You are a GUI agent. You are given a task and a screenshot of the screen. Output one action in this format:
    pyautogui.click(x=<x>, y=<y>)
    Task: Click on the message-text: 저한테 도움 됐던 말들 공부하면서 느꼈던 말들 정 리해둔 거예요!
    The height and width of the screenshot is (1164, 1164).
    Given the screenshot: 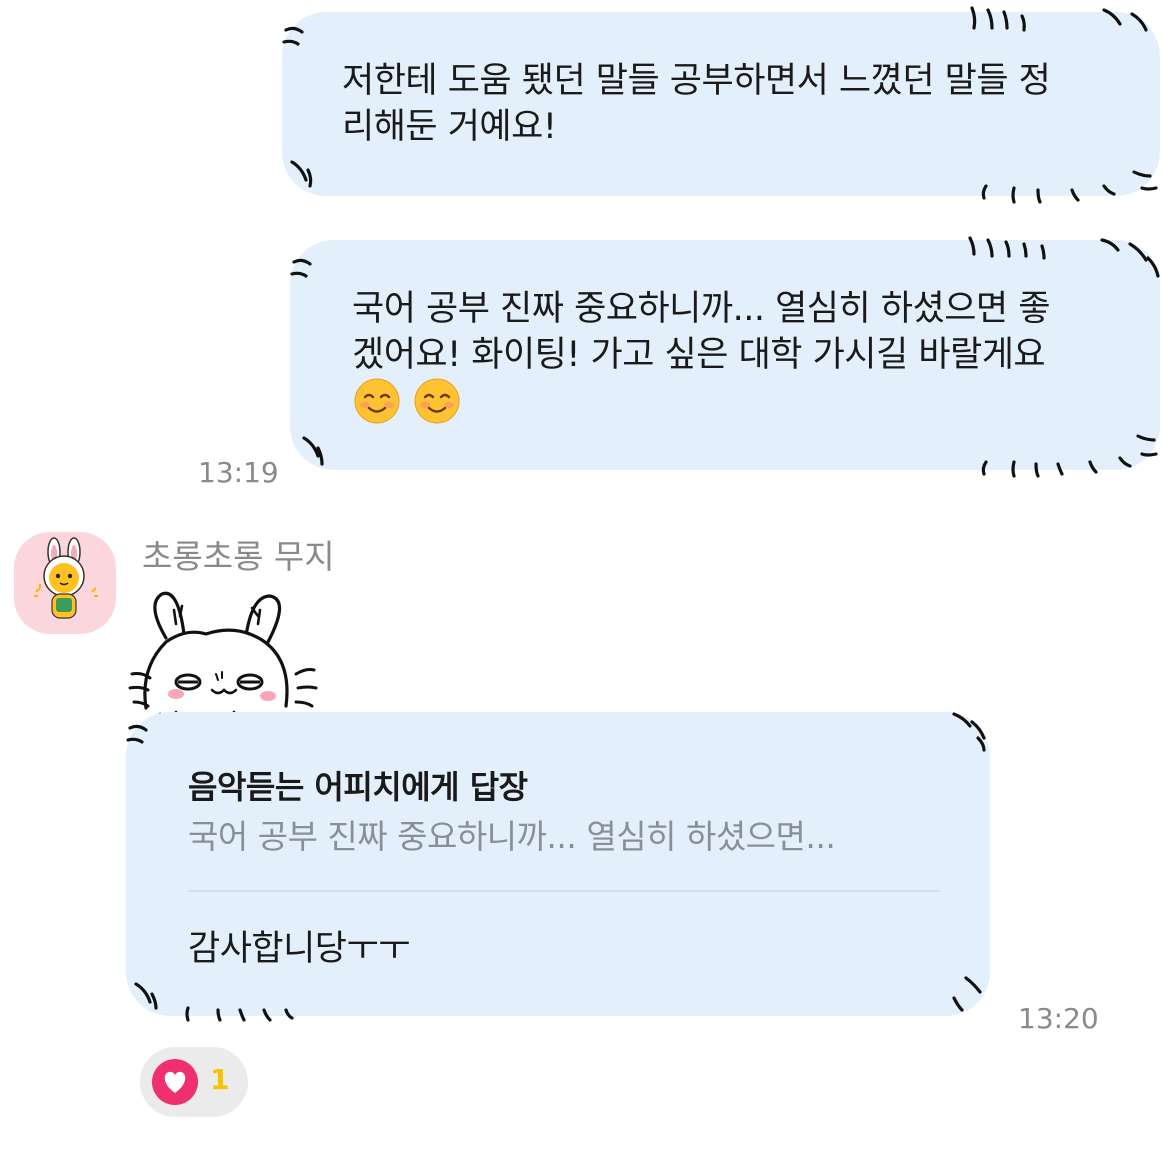 What is the action you would take?
    pyautogui.click(x=696, y=104)
    